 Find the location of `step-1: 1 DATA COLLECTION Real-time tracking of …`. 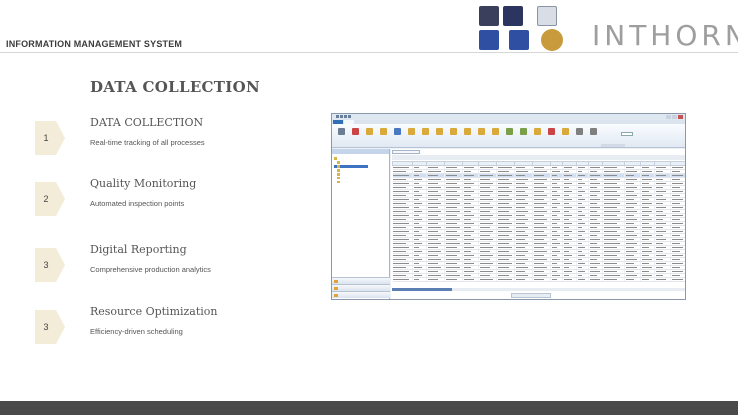

step-1: 1 DATA COLLECTION Real-time tracking of … is located at coordinates (140, 138).